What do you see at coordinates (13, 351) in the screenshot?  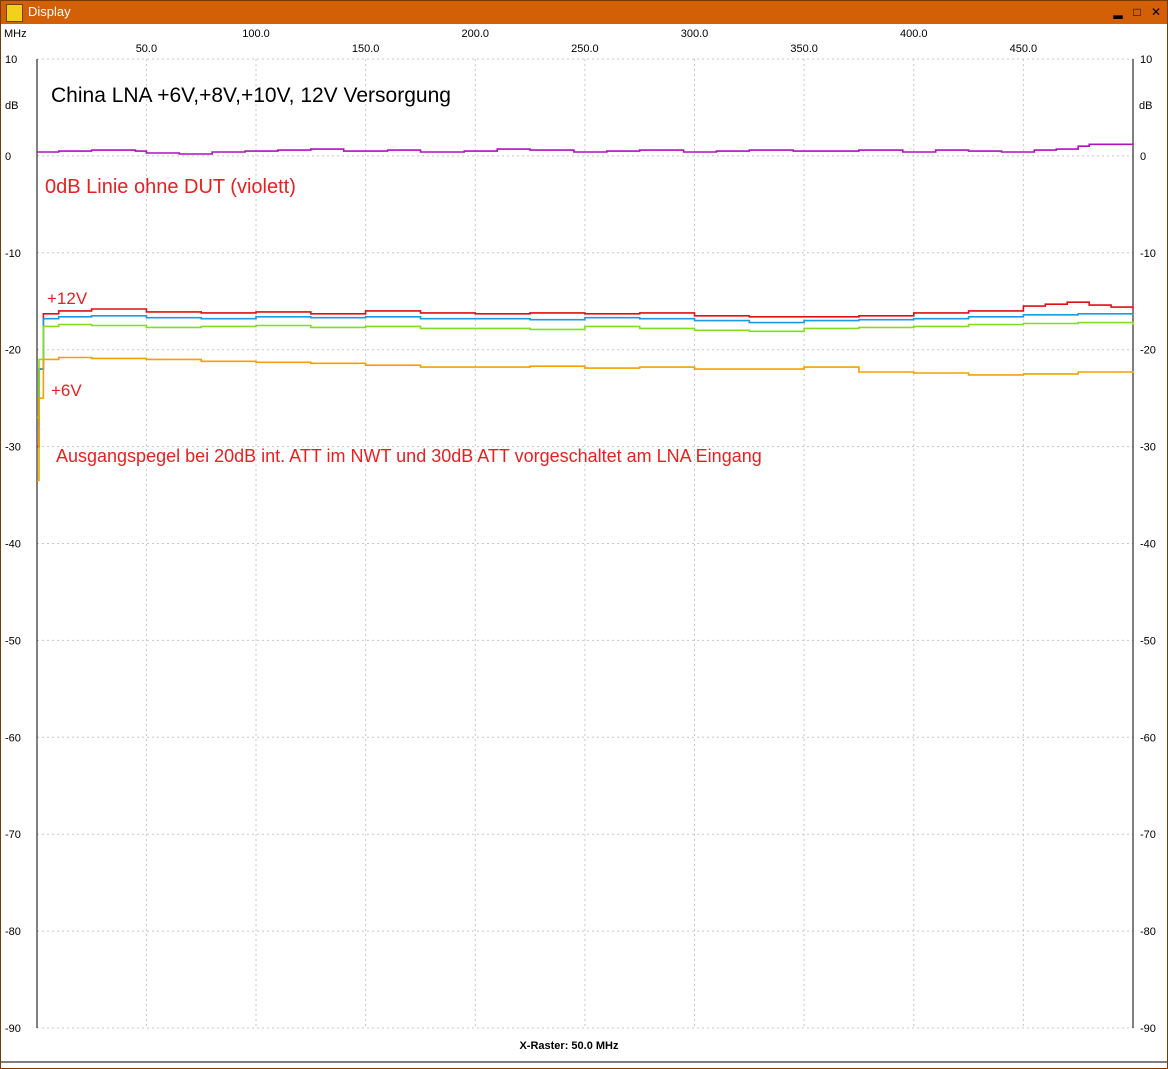 I see `y-tick-label-left: -20` at bounding box center [13, 351].